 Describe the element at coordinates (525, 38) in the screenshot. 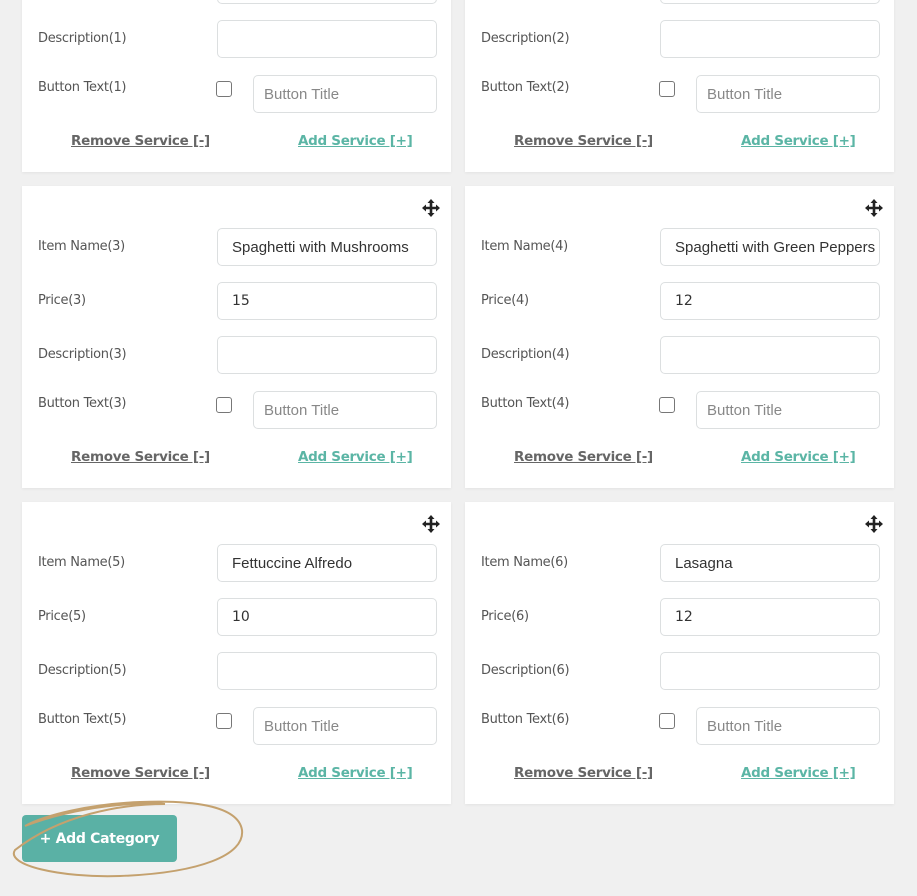

I see `description-label: Description(2)` at that location.